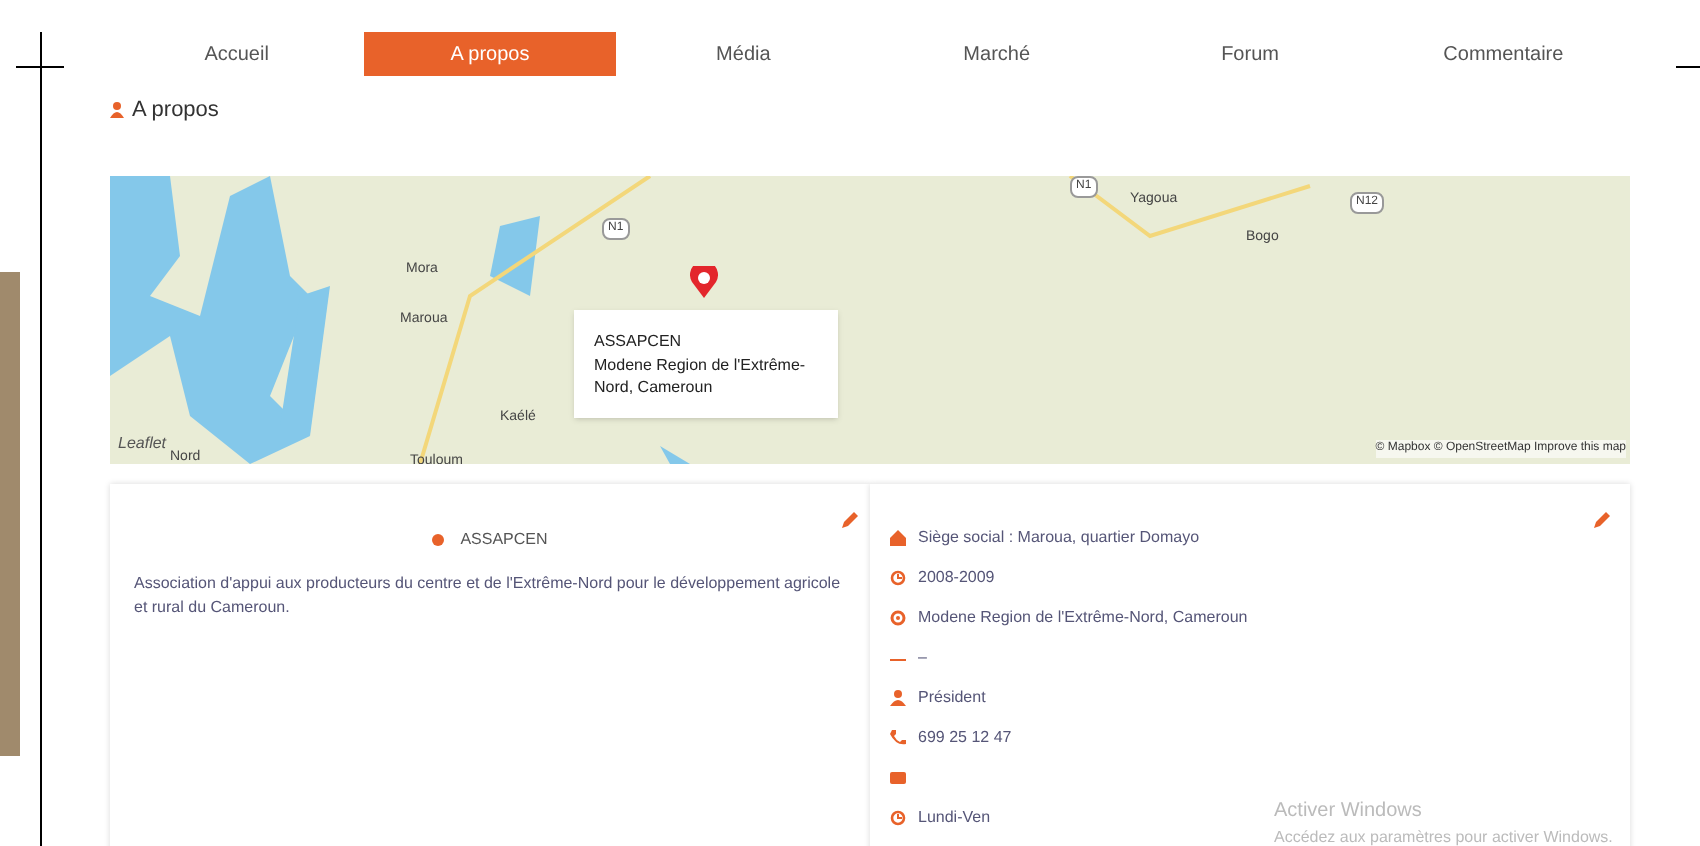 Image resolution: width=1700 pixels, height=846 pixels. I want to click on popup-address: Modene Region de l'Extrême-Nord, Cameroun, so click(701, 376).